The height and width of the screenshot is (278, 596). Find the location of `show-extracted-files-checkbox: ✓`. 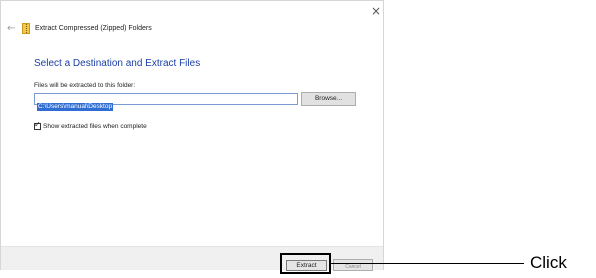

show-extracted-files-checkbox: ✓ is located at coordinates (37, 125).